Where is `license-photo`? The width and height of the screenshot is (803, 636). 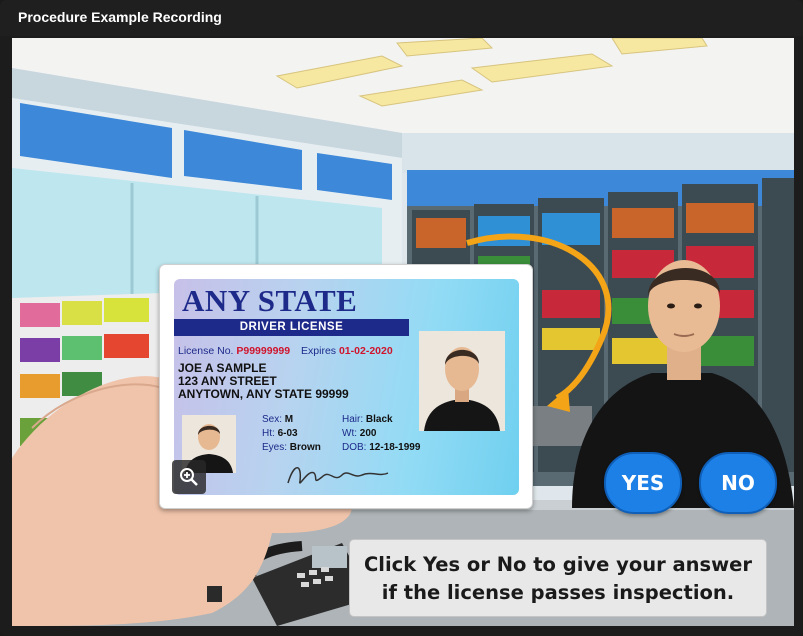
license-photo is located at coordinates (462, 381).